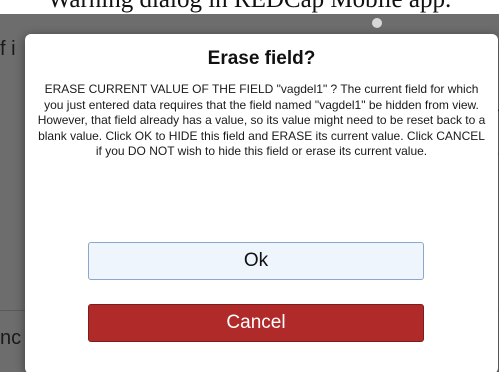 The width and height of the screenshot is (499, 372). I want to click on background-text-fragment: f i, so click(8, 49).